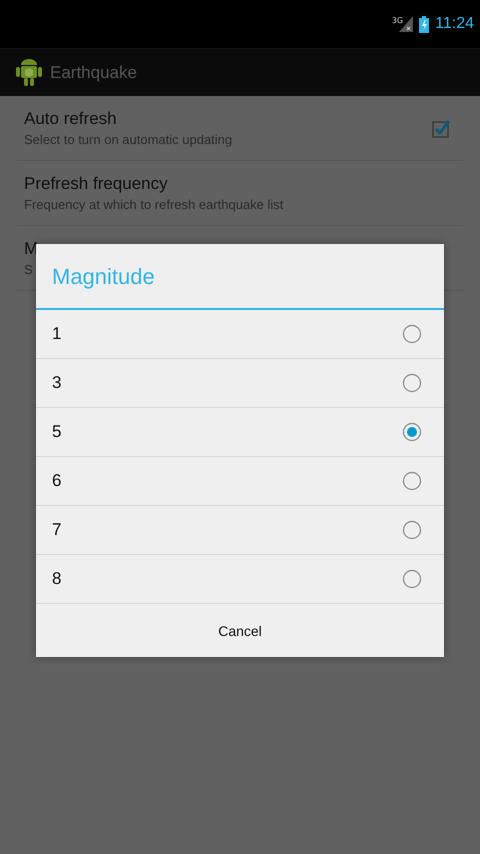  I want to click on clock: 11:24, so click(454, 24).